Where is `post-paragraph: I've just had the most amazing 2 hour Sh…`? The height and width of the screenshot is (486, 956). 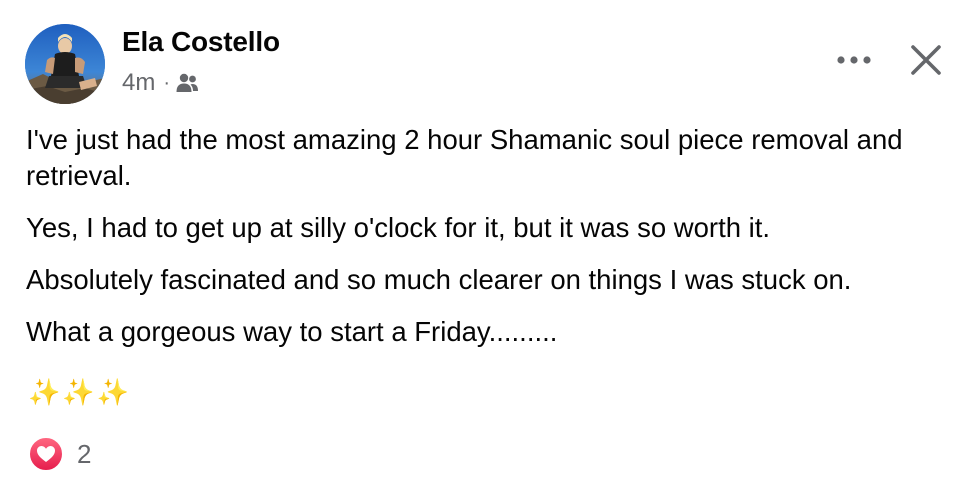
post-paragraph: I've just had the most amazing 2 hour Sh… is located at coordinates (464, 157).